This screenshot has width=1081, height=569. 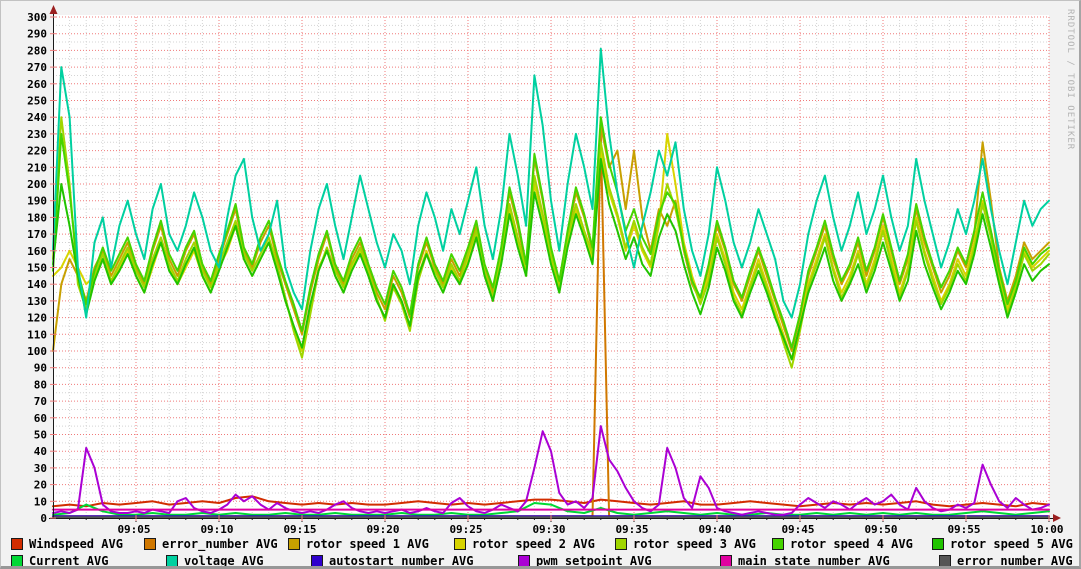 I want to click on x-axis-label: 09:35, so click(x=631, y=529).